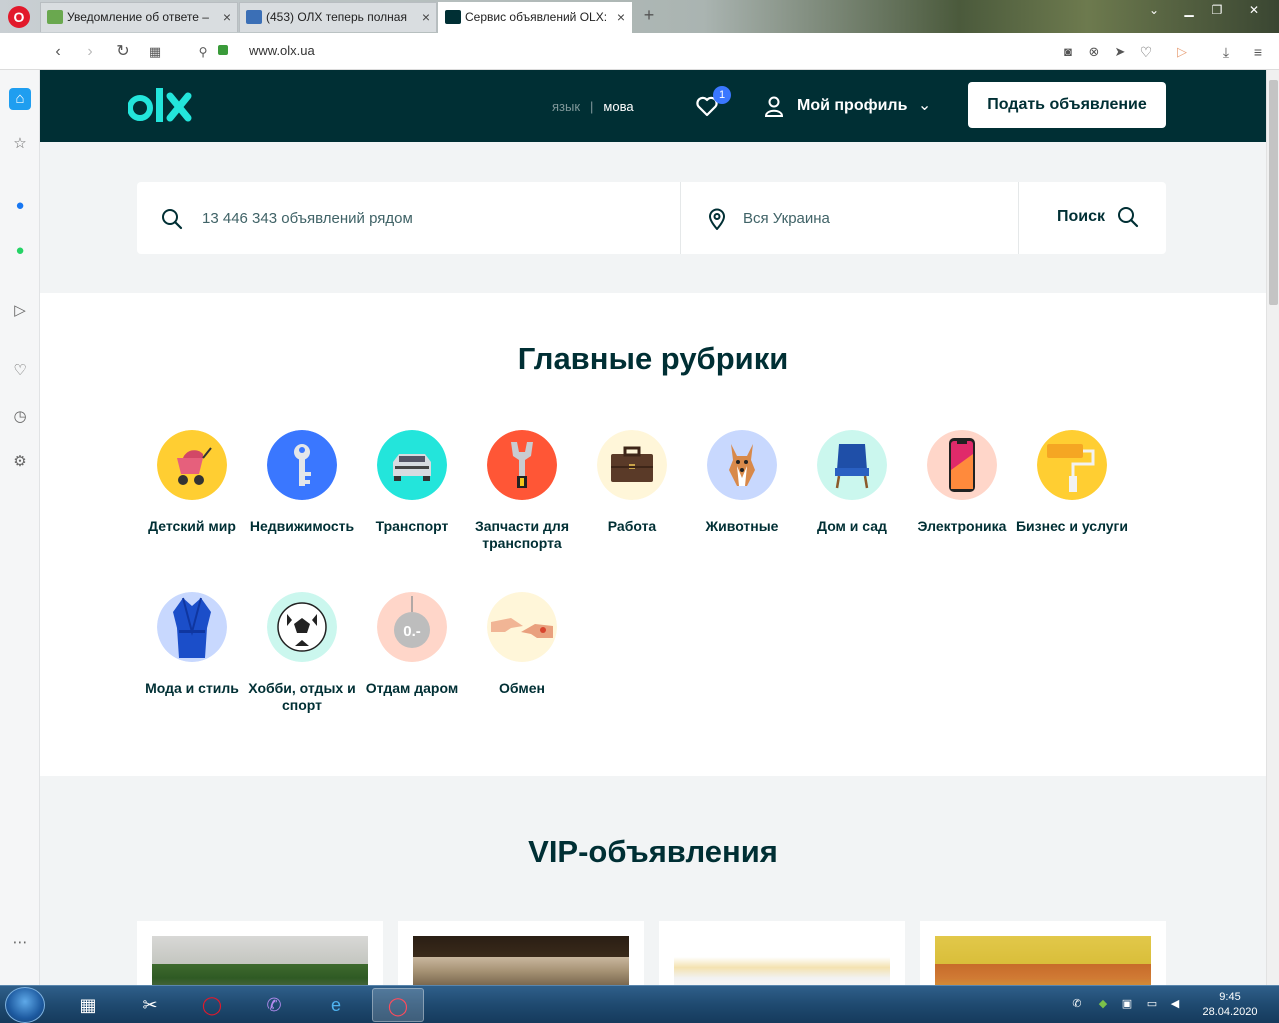 The image size is (1279, 1023). What do you see at coordinates (1217, 10) in the screenshot?
I see `maximize-icon: ❐` at bounding box center [1217, 10].